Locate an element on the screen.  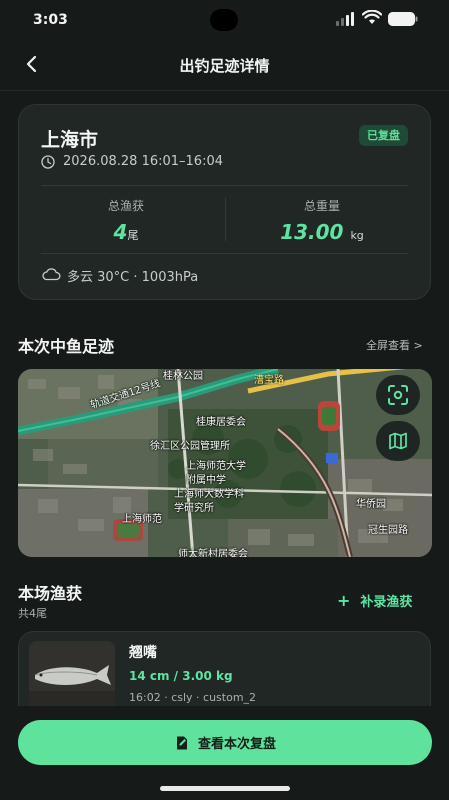
map-label-xuhui-park: 徐汇区公园管理所 is located at coordinates (190, 446).